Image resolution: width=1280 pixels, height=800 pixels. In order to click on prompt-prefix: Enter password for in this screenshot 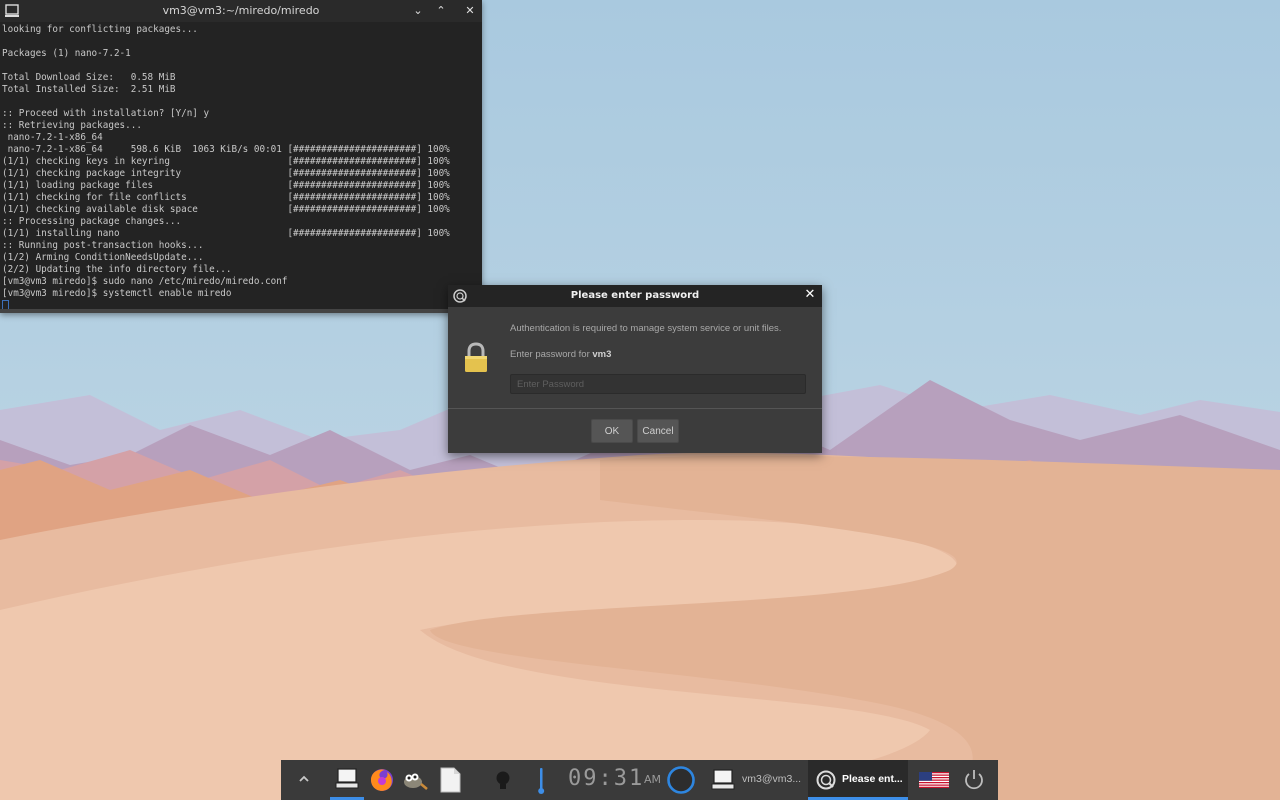, I will do `click(551, 354)`.